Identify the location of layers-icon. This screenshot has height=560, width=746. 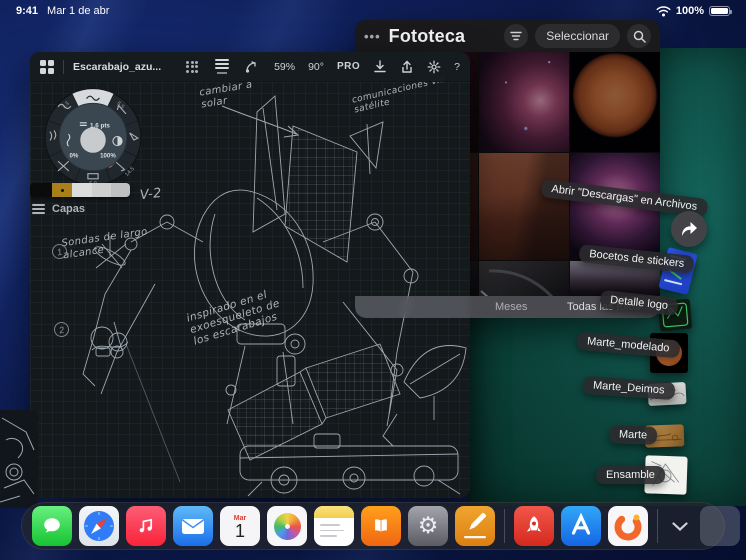
(222, 66).